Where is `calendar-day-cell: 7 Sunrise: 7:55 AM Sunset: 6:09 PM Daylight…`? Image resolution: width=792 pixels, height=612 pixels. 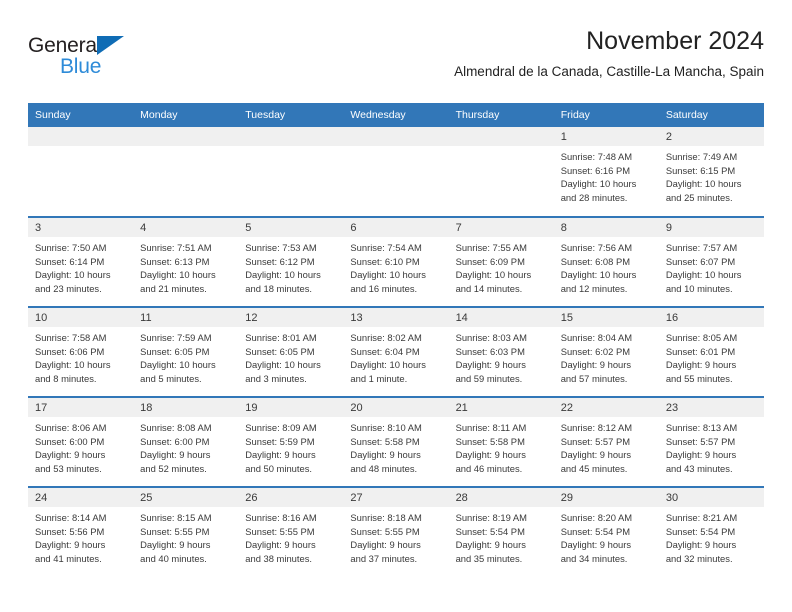
calendar-day-cell: 7 Sunrise: 7:55 AM Sunset: 6:09 PM Daylight… is located at coordinates (501, 261).